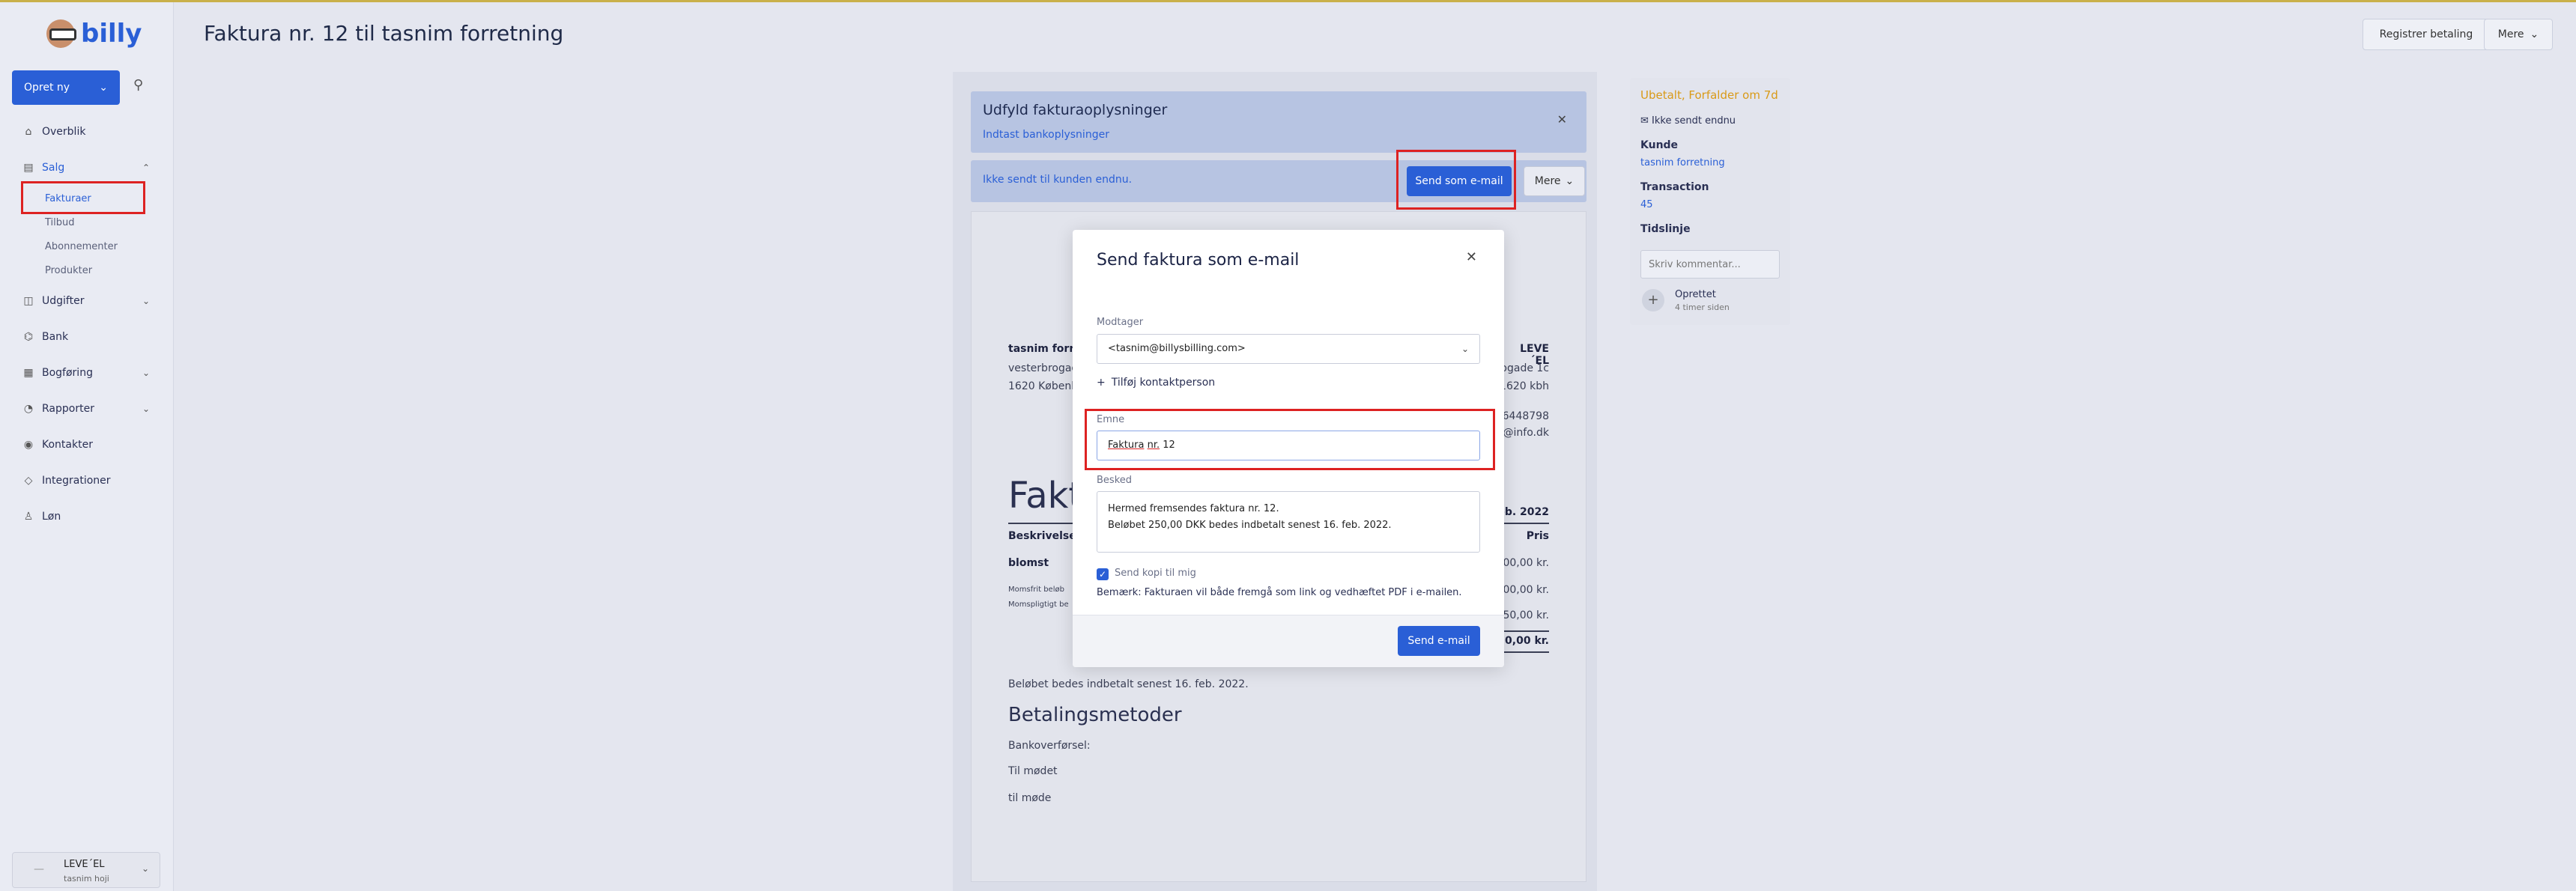 This screenshot has width=2576, height=891. Describe the element at coordinates (1198, 260) in the screenshot. I see `modal-title: Send faktura som e-mail` at that location.